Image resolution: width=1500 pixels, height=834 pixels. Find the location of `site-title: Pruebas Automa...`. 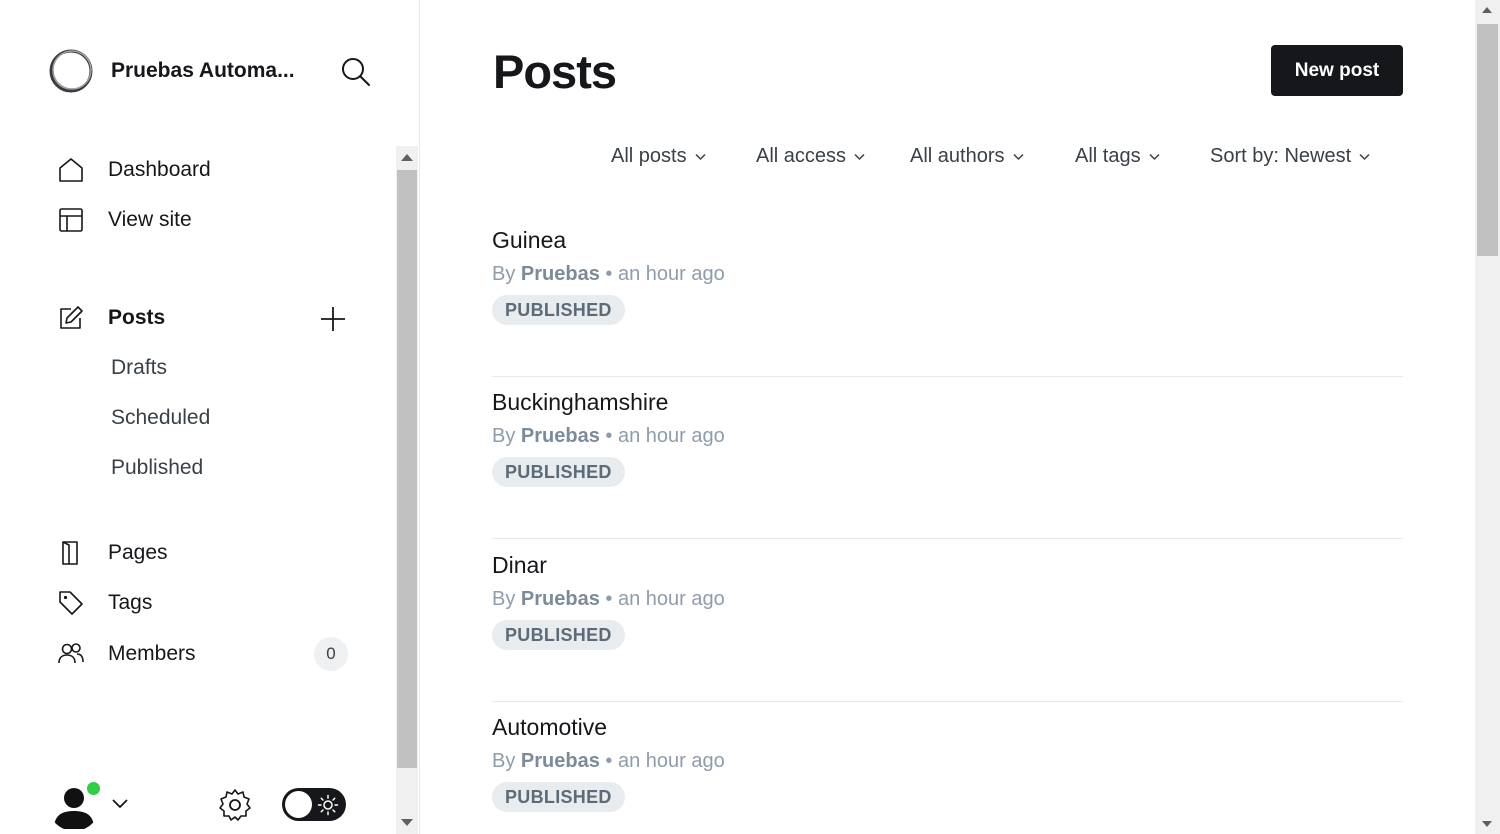

site-title: Pruebas Automa... is located at coordinates (203, 70).